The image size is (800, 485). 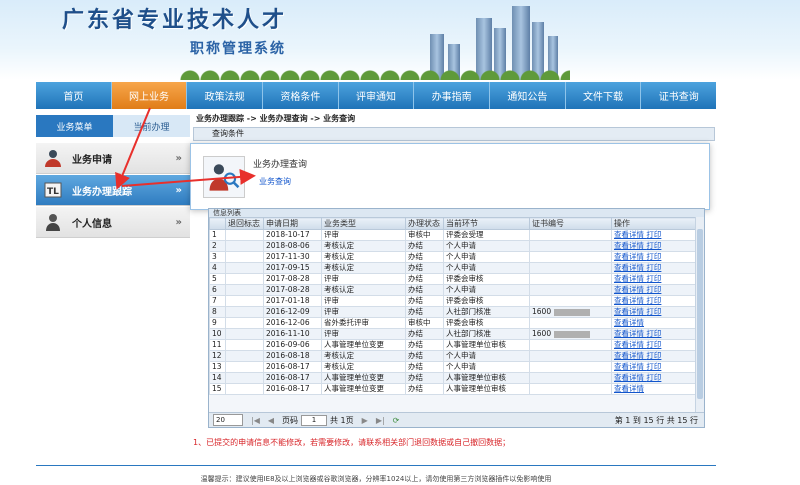 I want to click on sidebar-item-apply: 业务申请 », so click(x=113, y=158).